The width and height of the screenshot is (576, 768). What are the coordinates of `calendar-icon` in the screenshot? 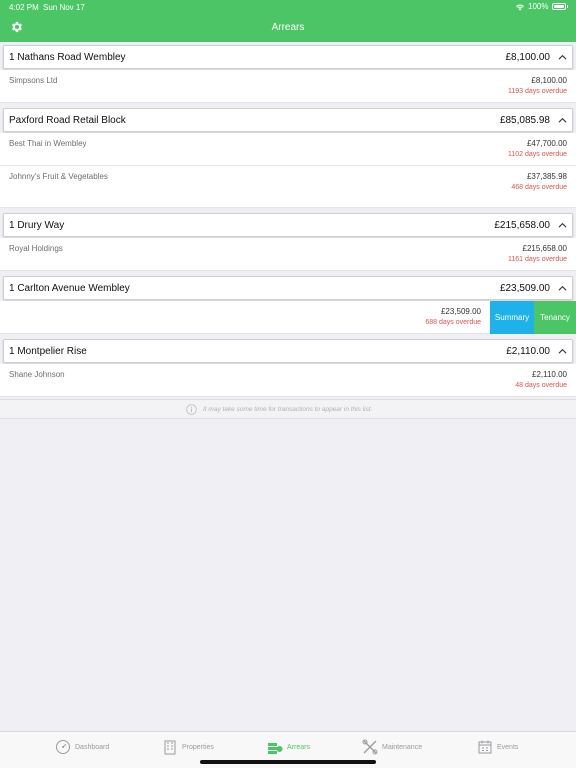 It's located at (485, 747).